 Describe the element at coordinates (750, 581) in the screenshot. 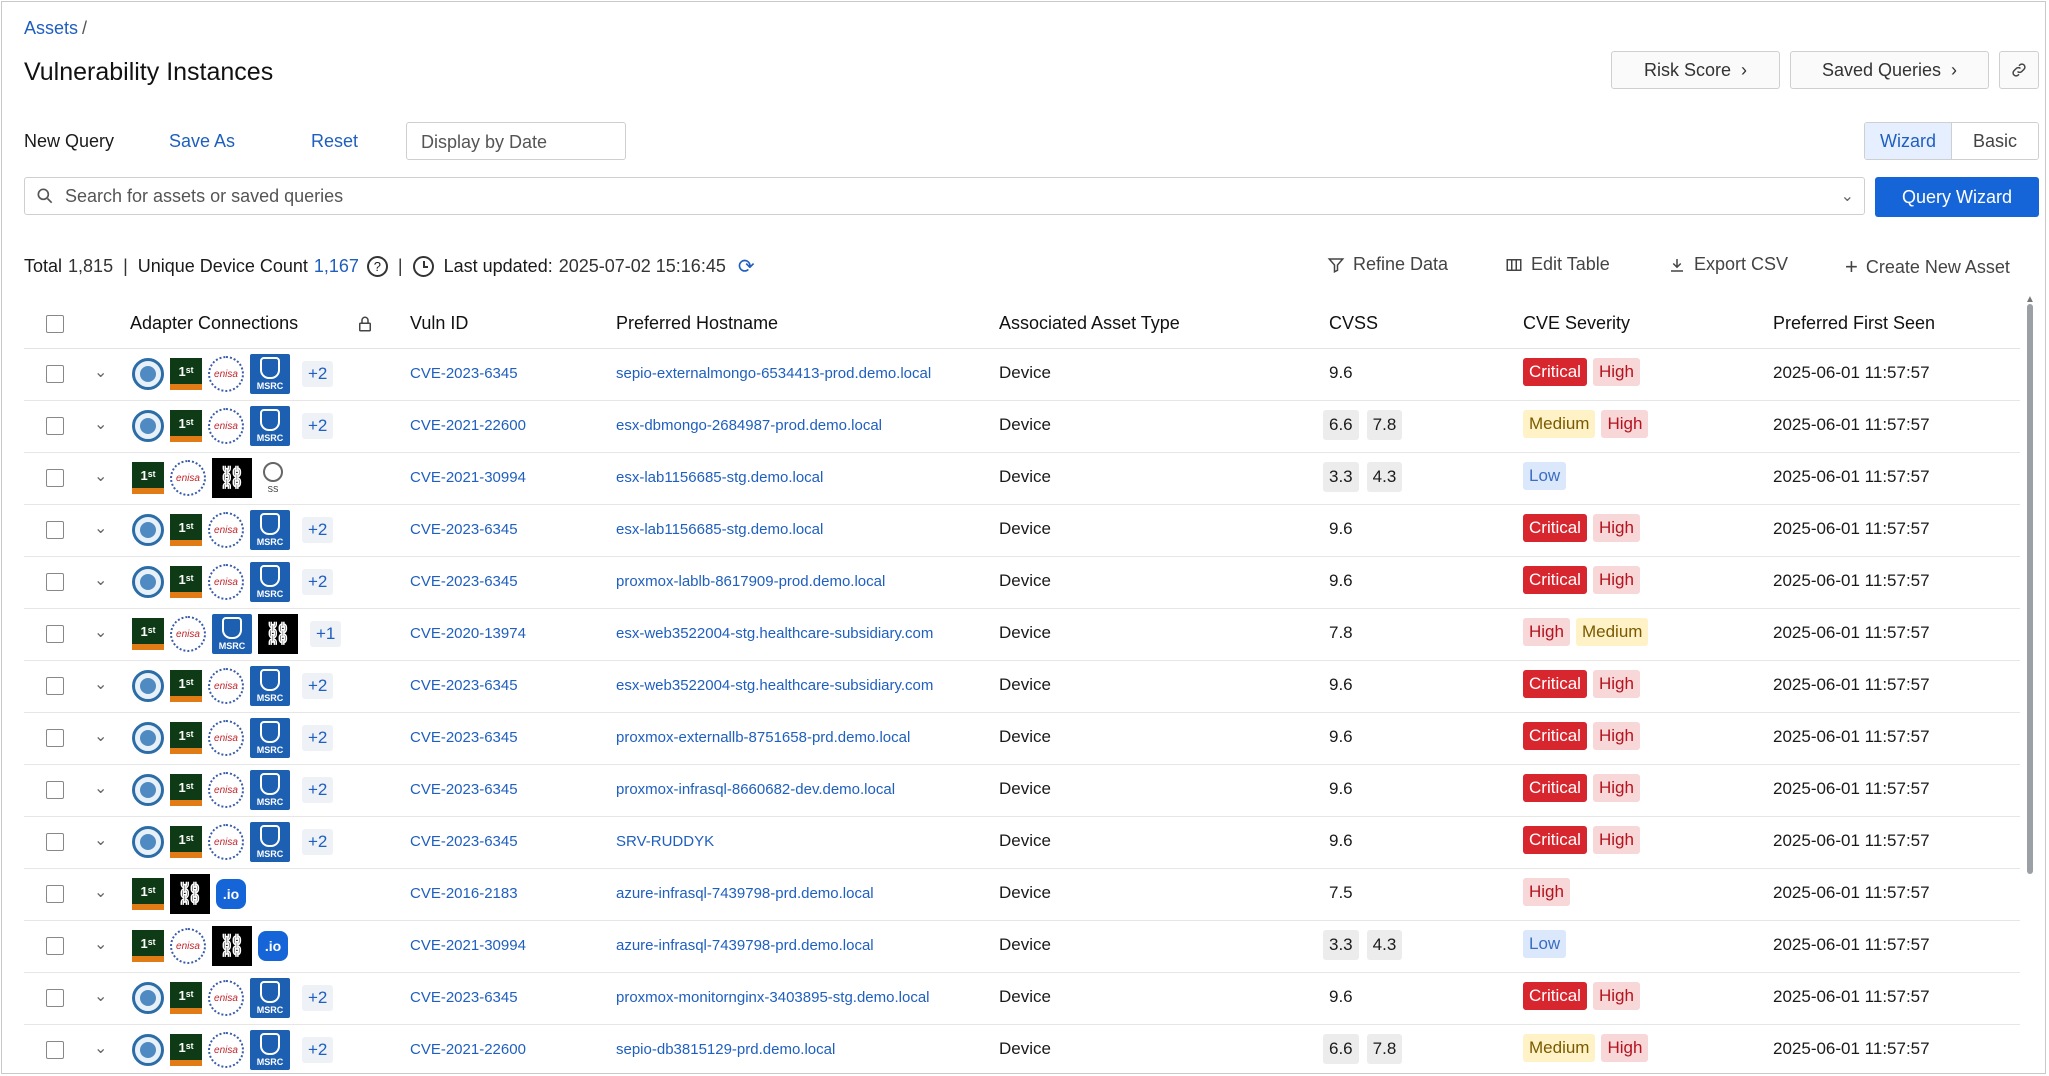

I see `hostname-link: proxmox-lablb-8617909-prod.demo.local` at that location.